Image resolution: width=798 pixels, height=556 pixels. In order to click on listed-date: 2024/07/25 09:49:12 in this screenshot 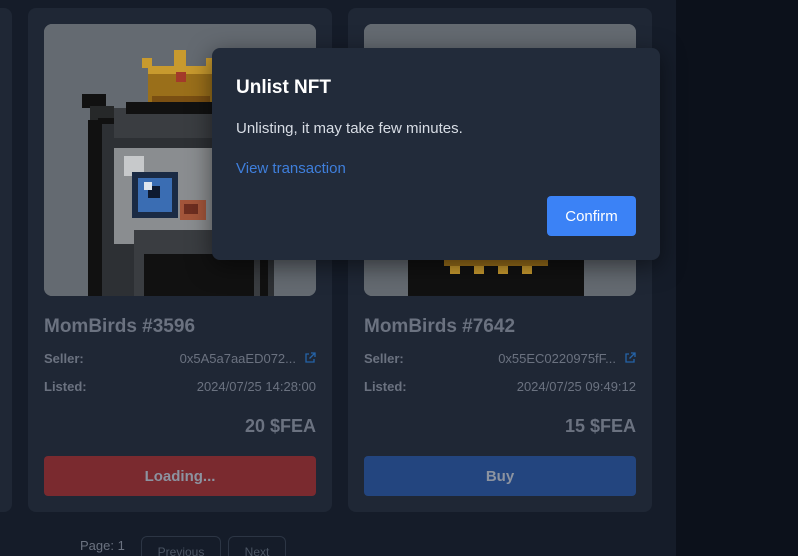, I will do `click(576, 386)`.